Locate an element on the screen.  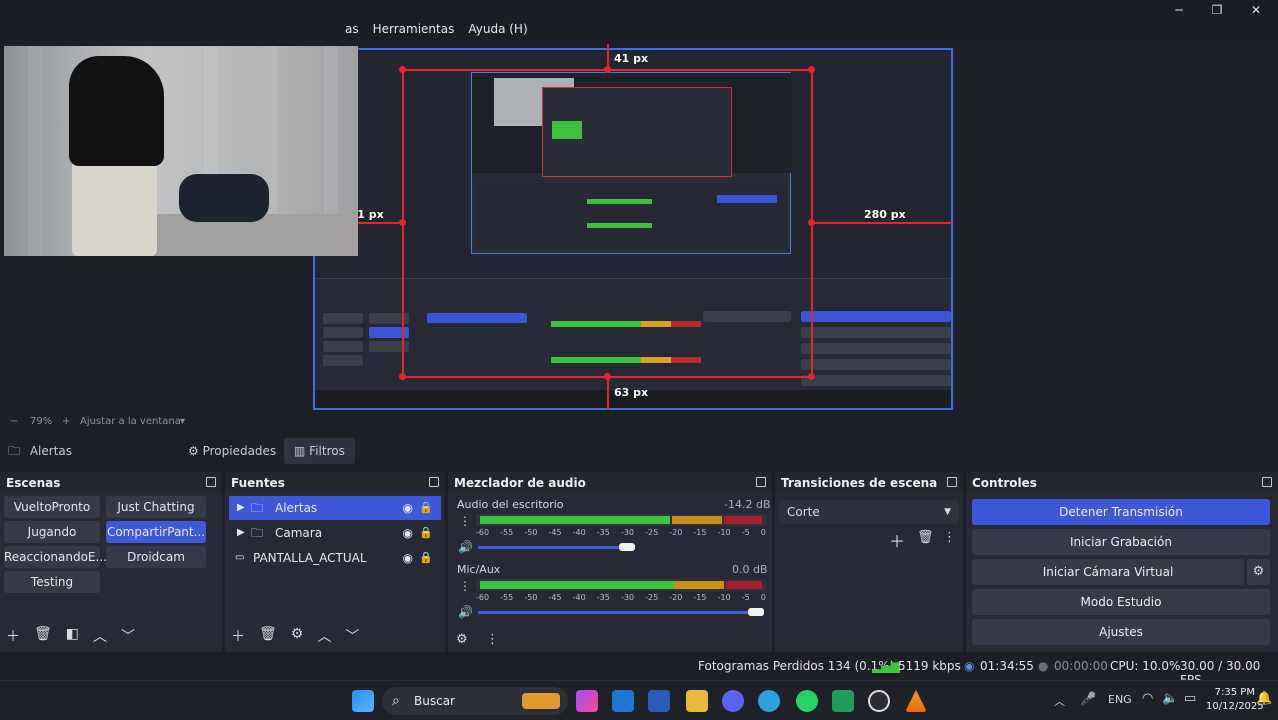
start-recording-button: Iniciar Grabación is located at coordinates (1121, 542).